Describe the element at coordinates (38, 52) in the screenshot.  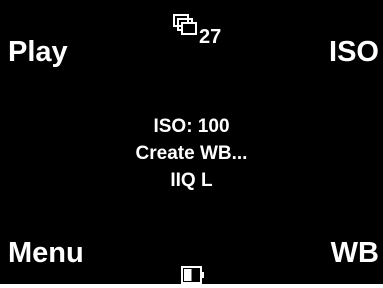
I see `play-button: Play` at that location.